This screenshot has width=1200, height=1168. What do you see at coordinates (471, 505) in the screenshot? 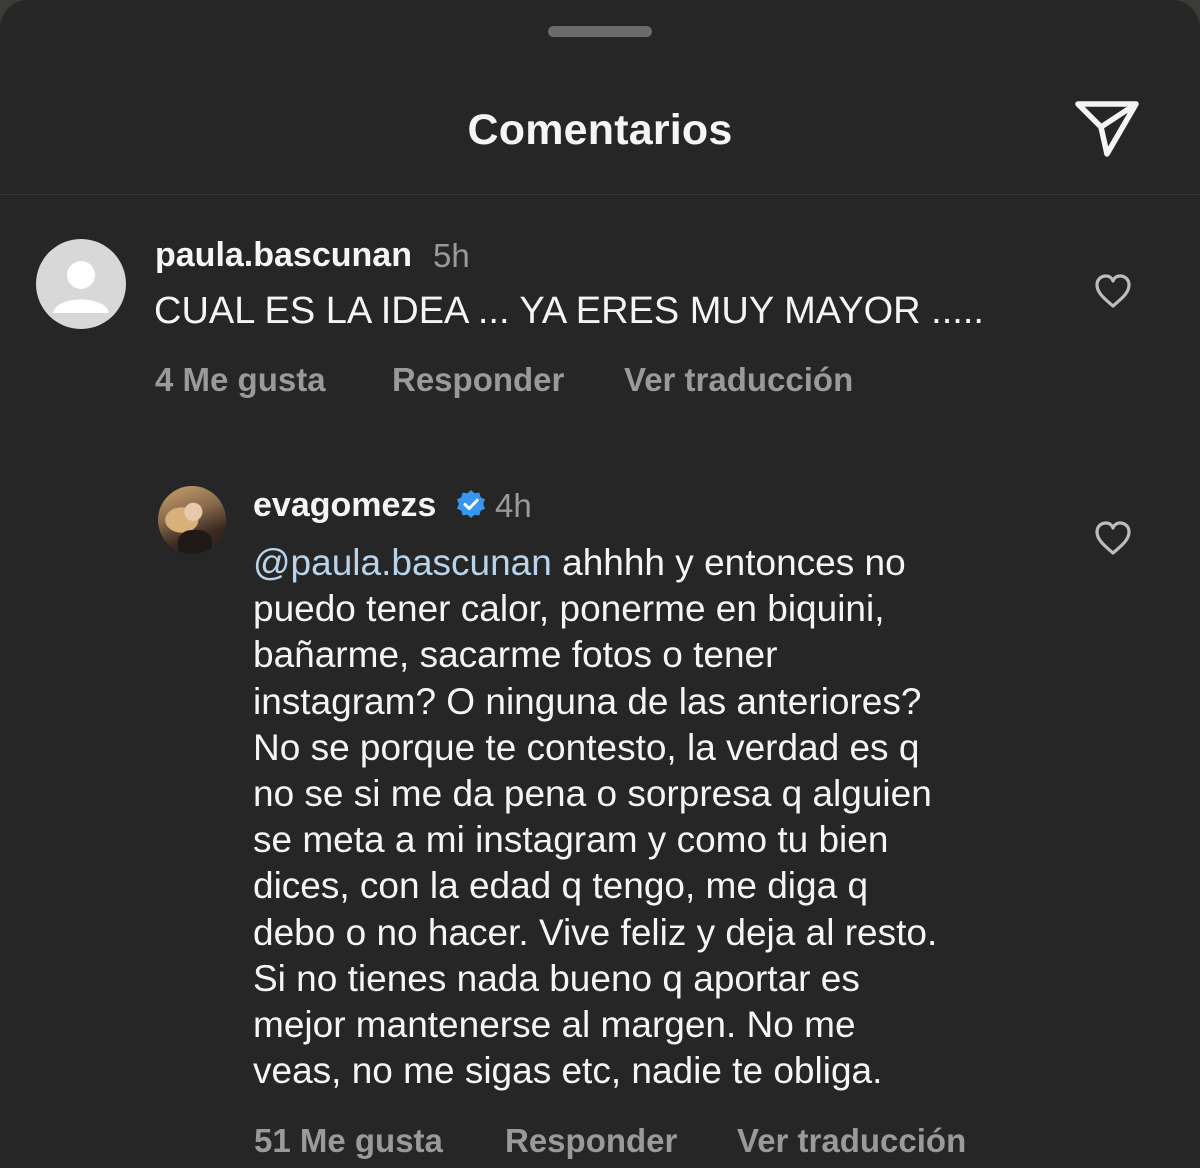
I see `verified-badge-icon` at bounding box center [471, 505].